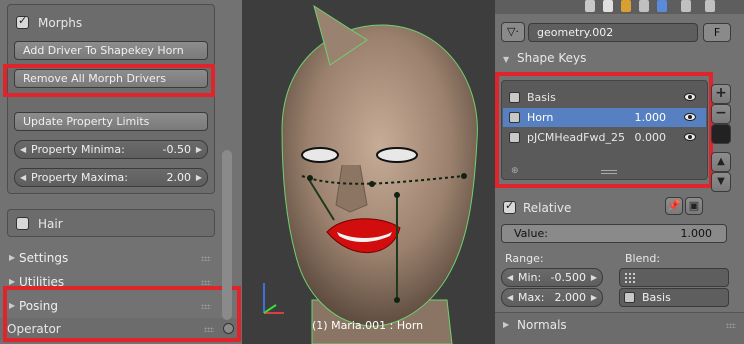  What do you see at coordinates (656, 297) in the screenshot?
I see `relative-key-value: Basis` at bounding box center [656, 297].